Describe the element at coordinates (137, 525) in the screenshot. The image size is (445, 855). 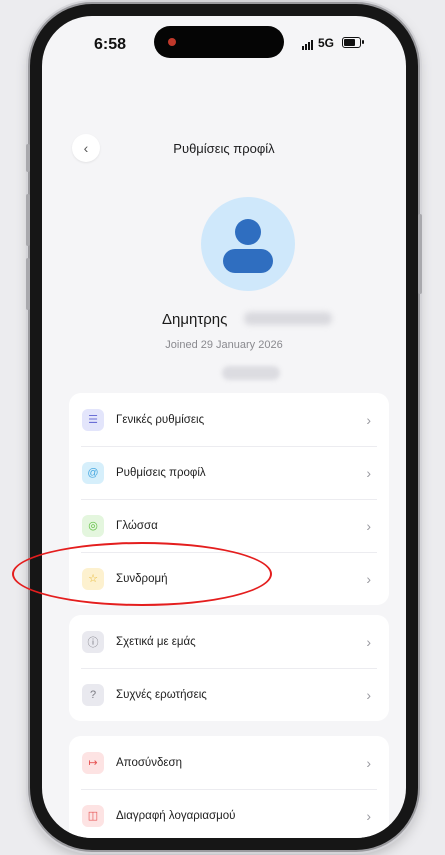
I see `menu-item-label: Γλώσσα` at that location.